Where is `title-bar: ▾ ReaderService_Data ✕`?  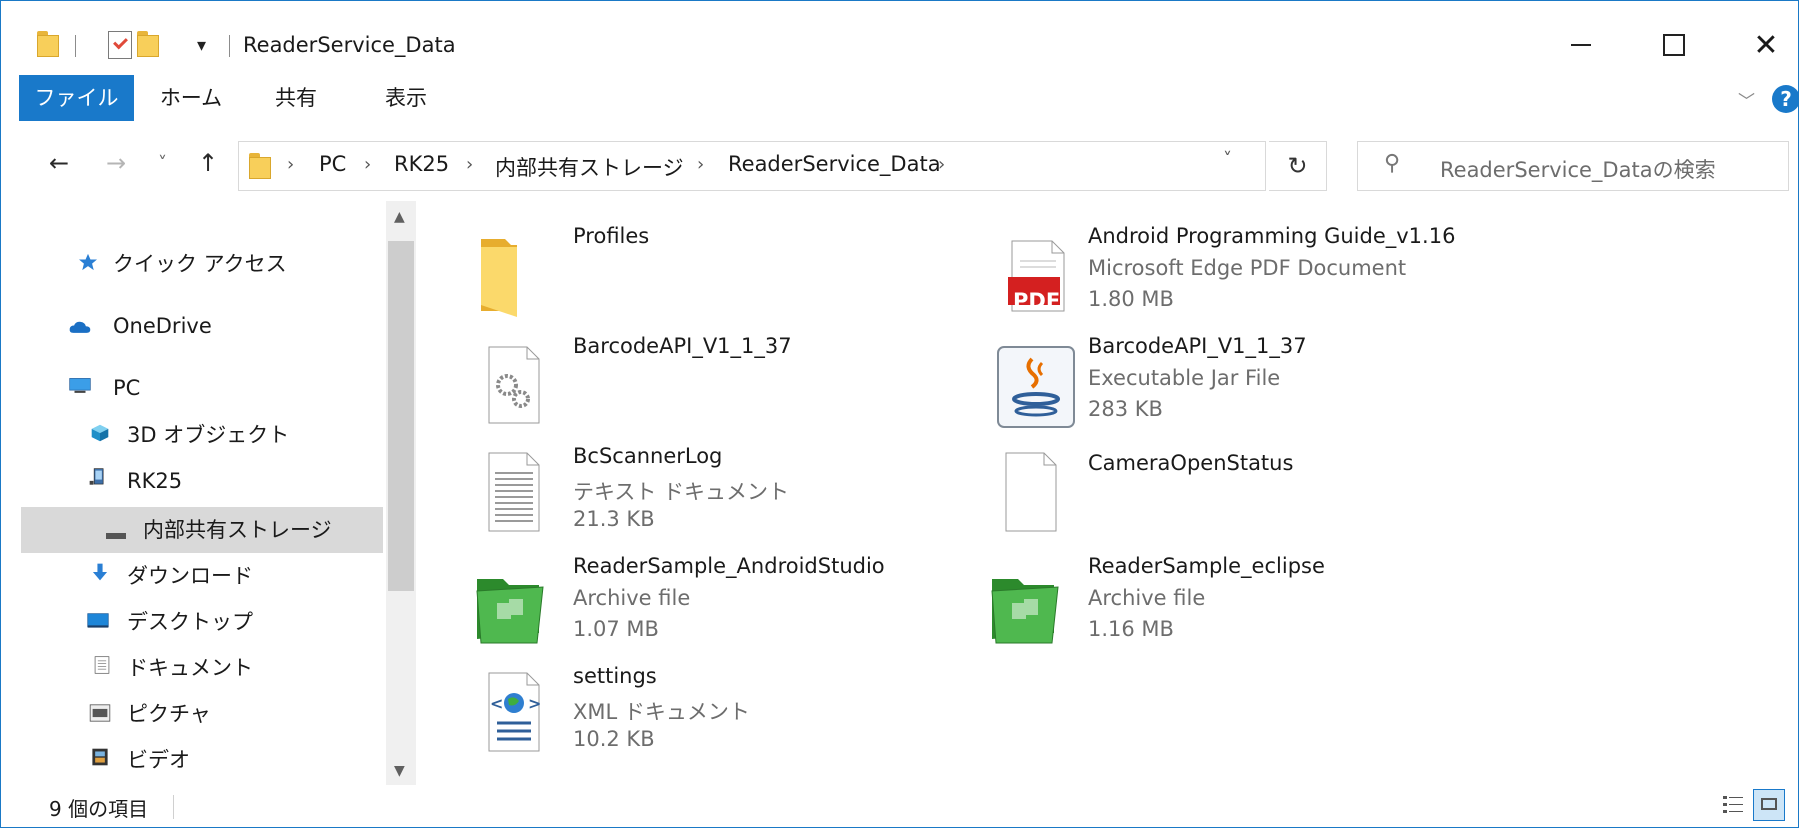
title-bar: ▾ ReaderService_Data ✕ is located at coordinates (899, 38).